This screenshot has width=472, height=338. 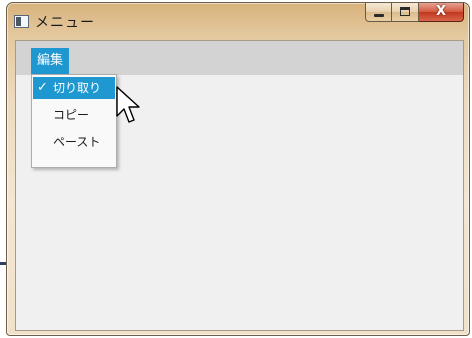 I want to click on menu-item-cut-label: 切り取り, so click(x=77, y=88).